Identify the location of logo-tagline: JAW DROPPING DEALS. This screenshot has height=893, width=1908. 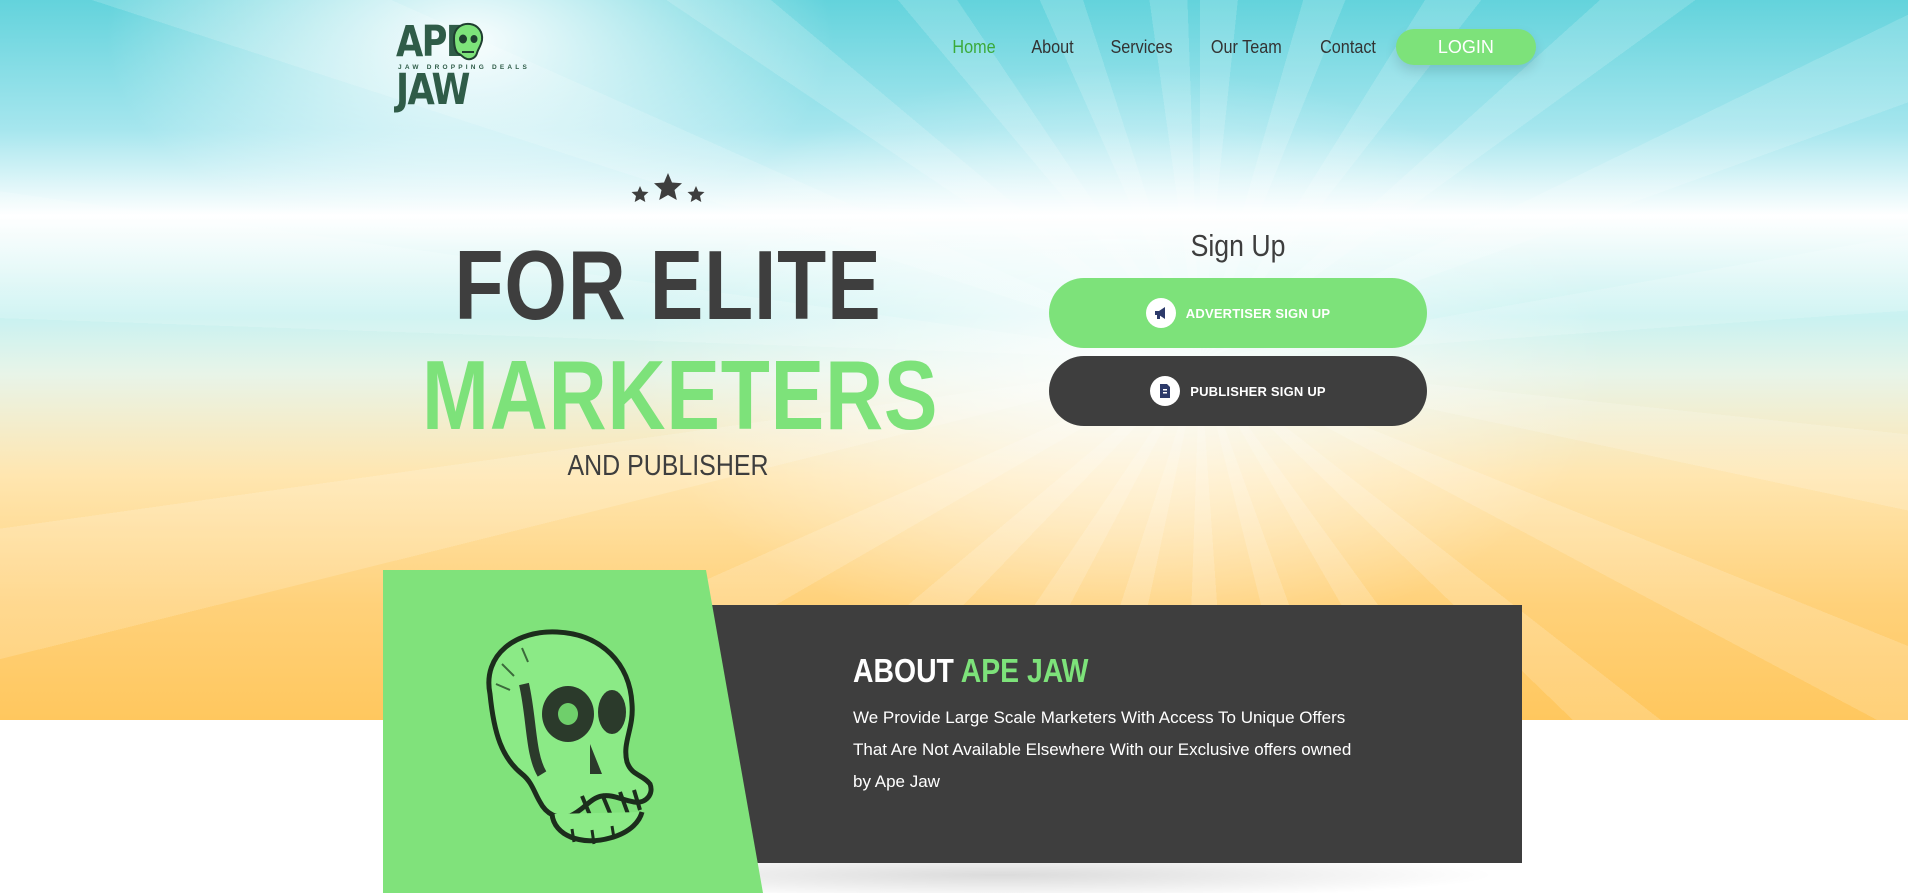
(464, 67).